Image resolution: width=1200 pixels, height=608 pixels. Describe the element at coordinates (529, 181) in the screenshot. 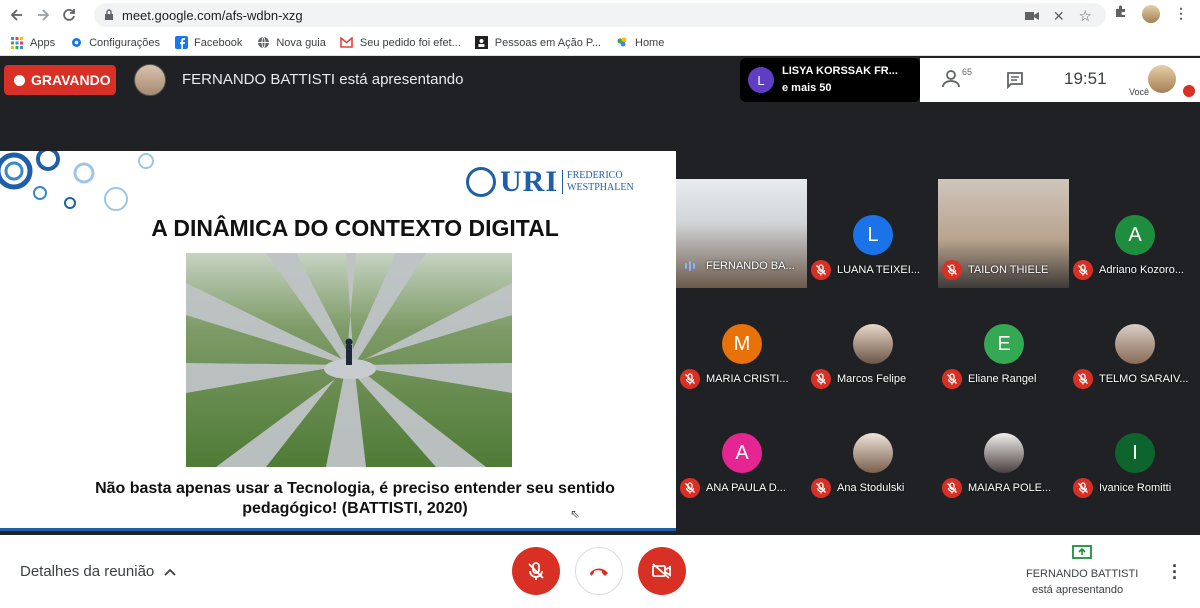

I see `logo-main: URI` at that location.